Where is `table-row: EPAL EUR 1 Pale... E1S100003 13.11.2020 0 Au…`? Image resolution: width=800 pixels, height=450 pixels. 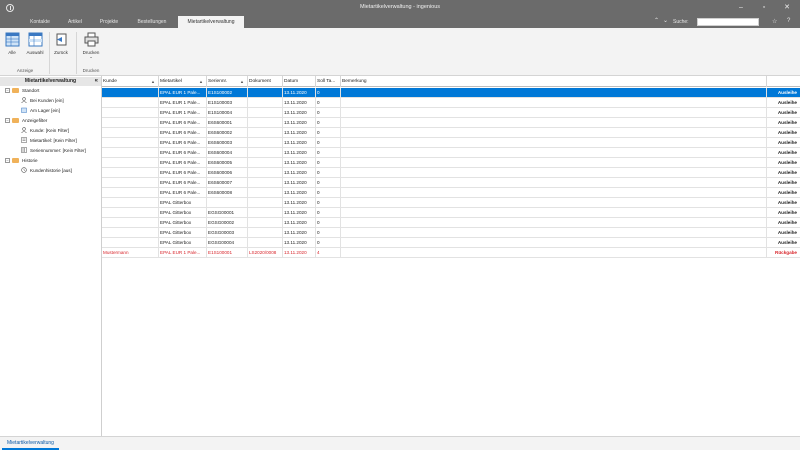 table-row: EPAL EUR 1 Pale... E1S100003 13.11.2020 0 Au… is located at coordinates (451, 103).